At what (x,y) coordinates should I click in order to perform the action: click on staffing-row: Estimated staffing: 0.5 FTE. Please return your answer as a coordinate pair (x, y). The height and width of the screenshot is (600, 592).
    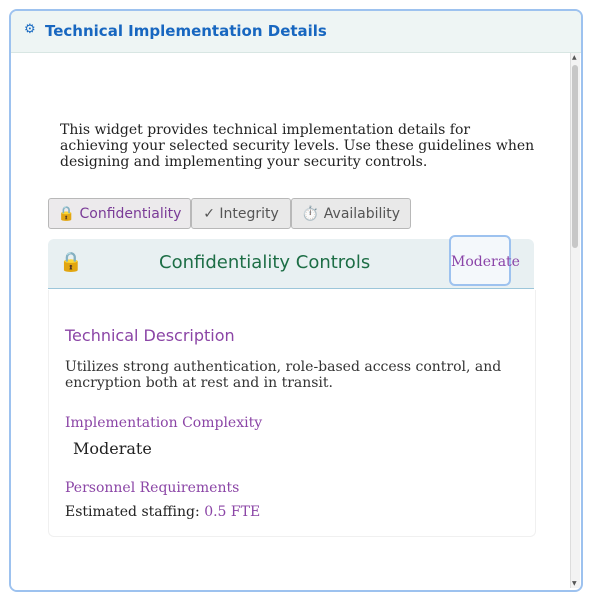
    Looking at the image, I should click on (162, 512).